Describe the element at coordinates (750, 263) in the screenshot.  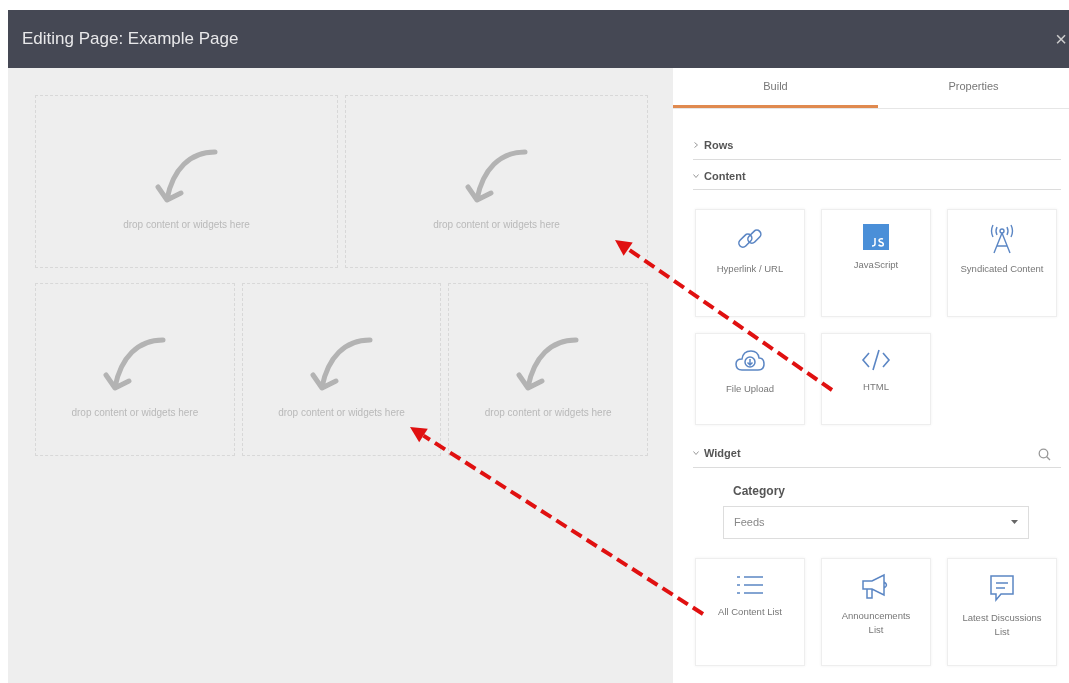
I see `widget-tile: Hyperlink / URL` at that location.